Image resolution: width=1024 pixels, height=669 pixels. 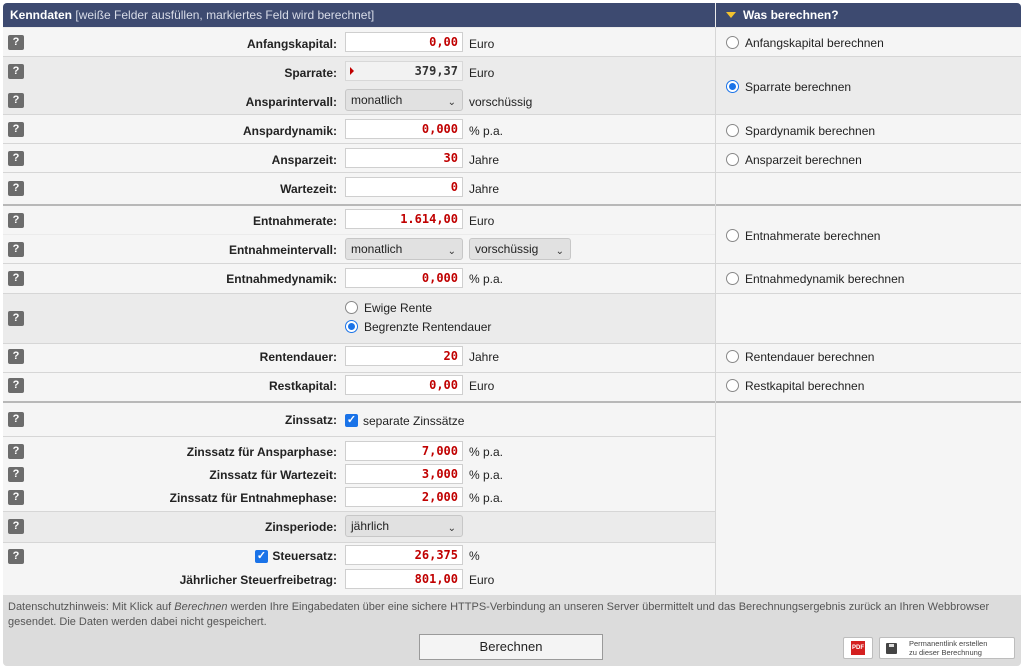 What do you see at coordinates (482, 580) in the screenshot?
I see `freibetrag-unit: Euro` at bounding box center [482, 580].